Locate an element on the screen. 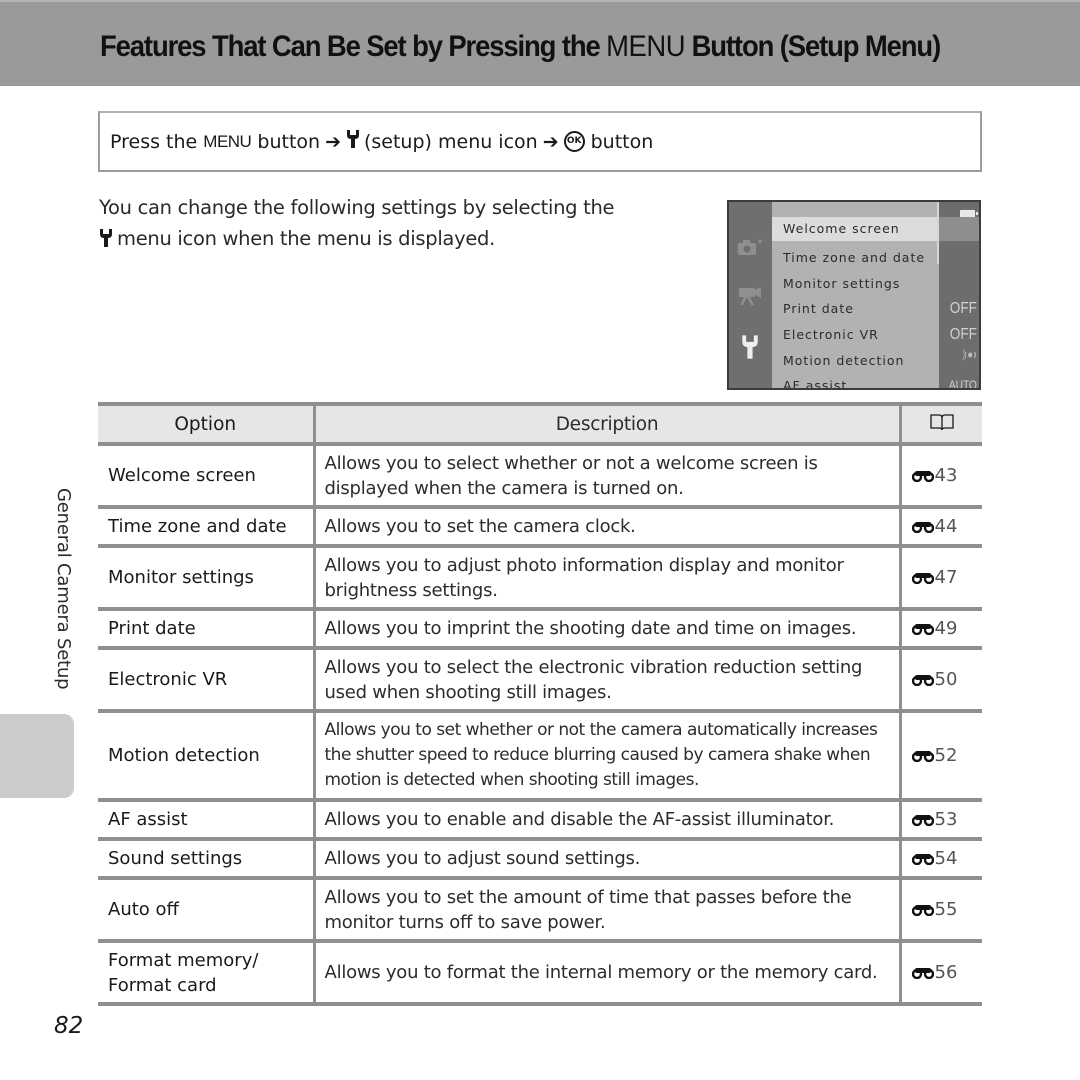  reference-cell: 49 is located at coordinates (941, 628).